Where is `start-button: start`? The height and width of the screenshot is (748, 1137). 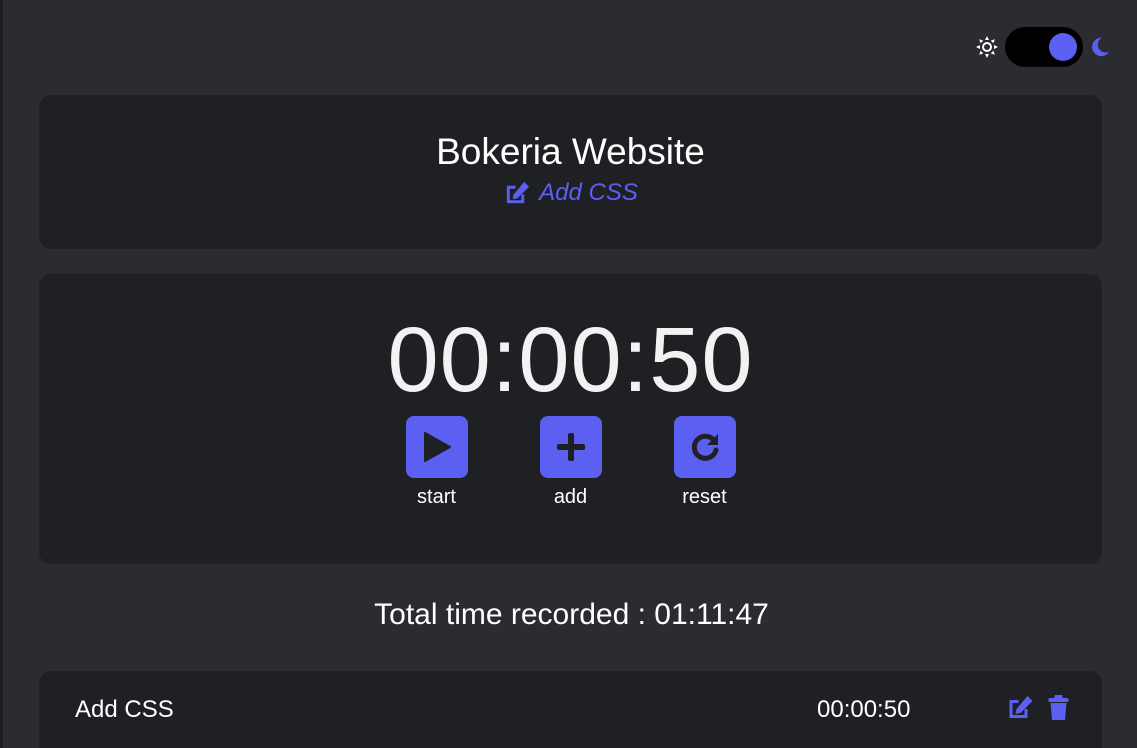 start-button: start is located at coordinates (436, 462).